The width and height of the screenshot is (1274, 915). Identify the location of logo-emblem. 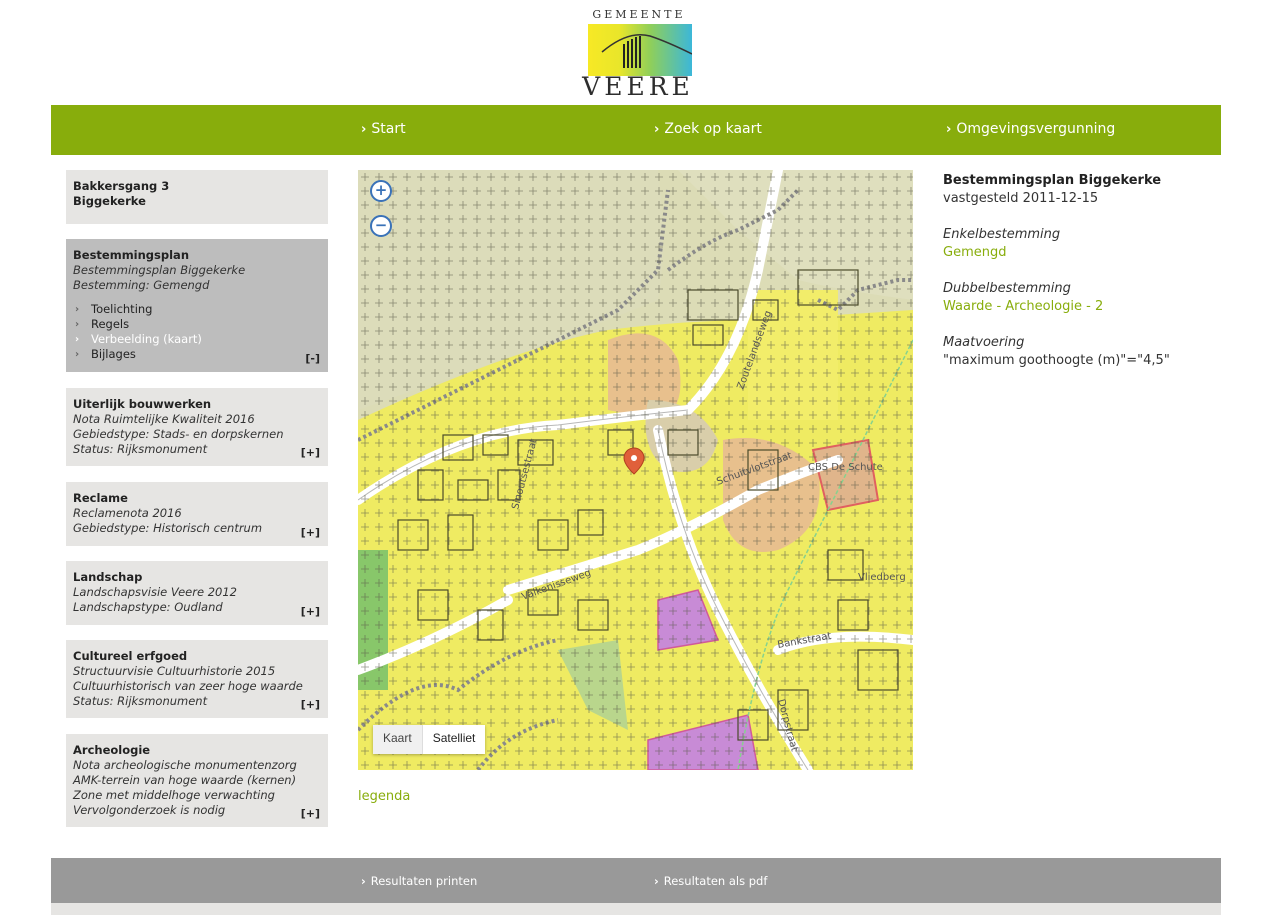
(640, 50).